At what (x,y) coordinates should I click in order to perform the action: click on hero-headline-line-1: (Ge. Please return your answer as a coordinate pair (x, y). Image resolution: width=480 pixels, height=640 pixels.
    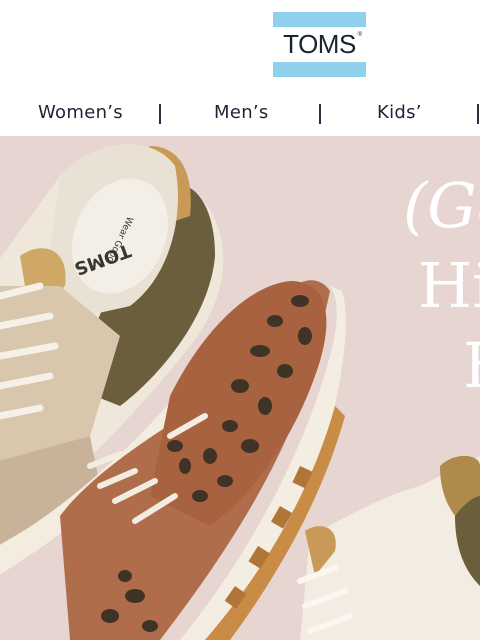
    Looking at the image, I should click on (441, 205).